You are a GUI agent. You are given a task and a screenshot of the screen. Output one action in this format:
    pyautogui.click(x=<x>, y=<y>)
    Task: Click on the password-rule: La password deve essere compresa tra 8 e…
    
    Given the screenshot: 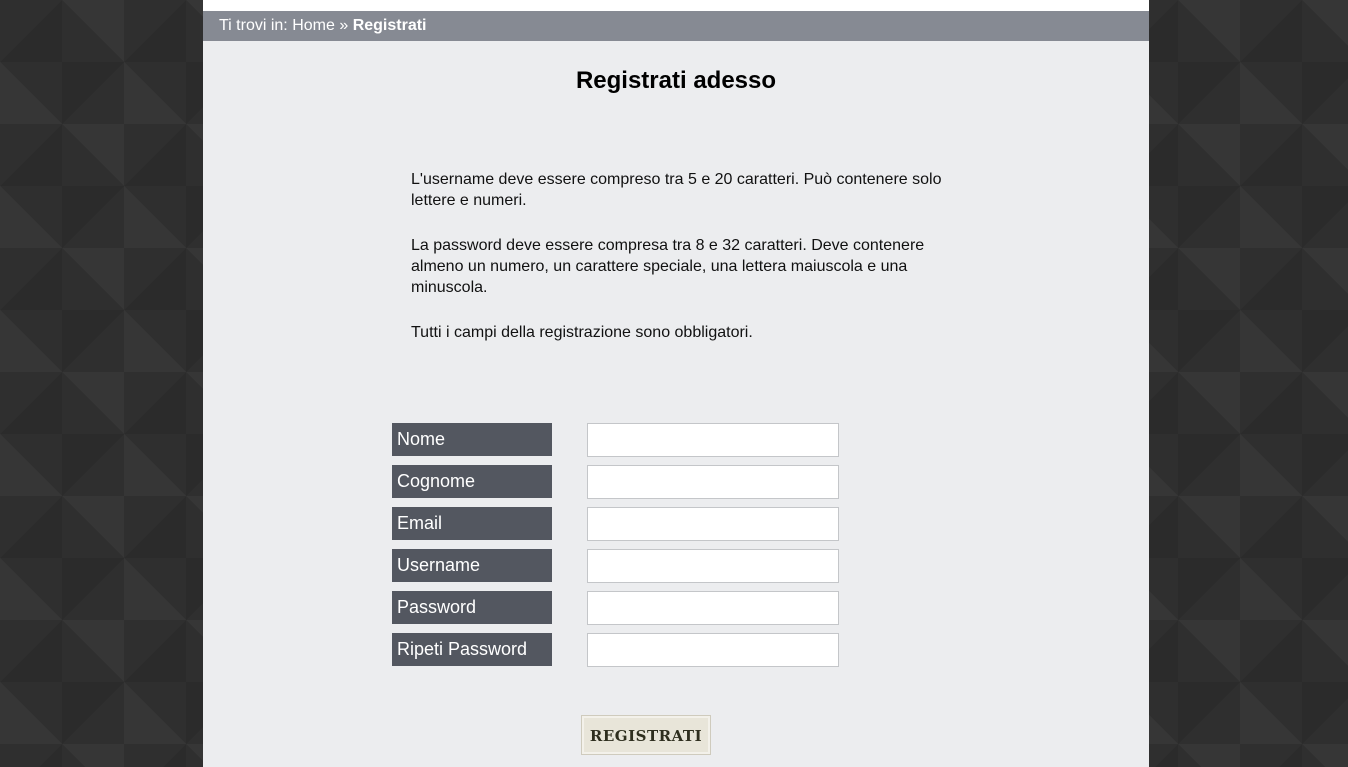 What is the action you would take?
    pyautogui.click(x=668, y=266)
    